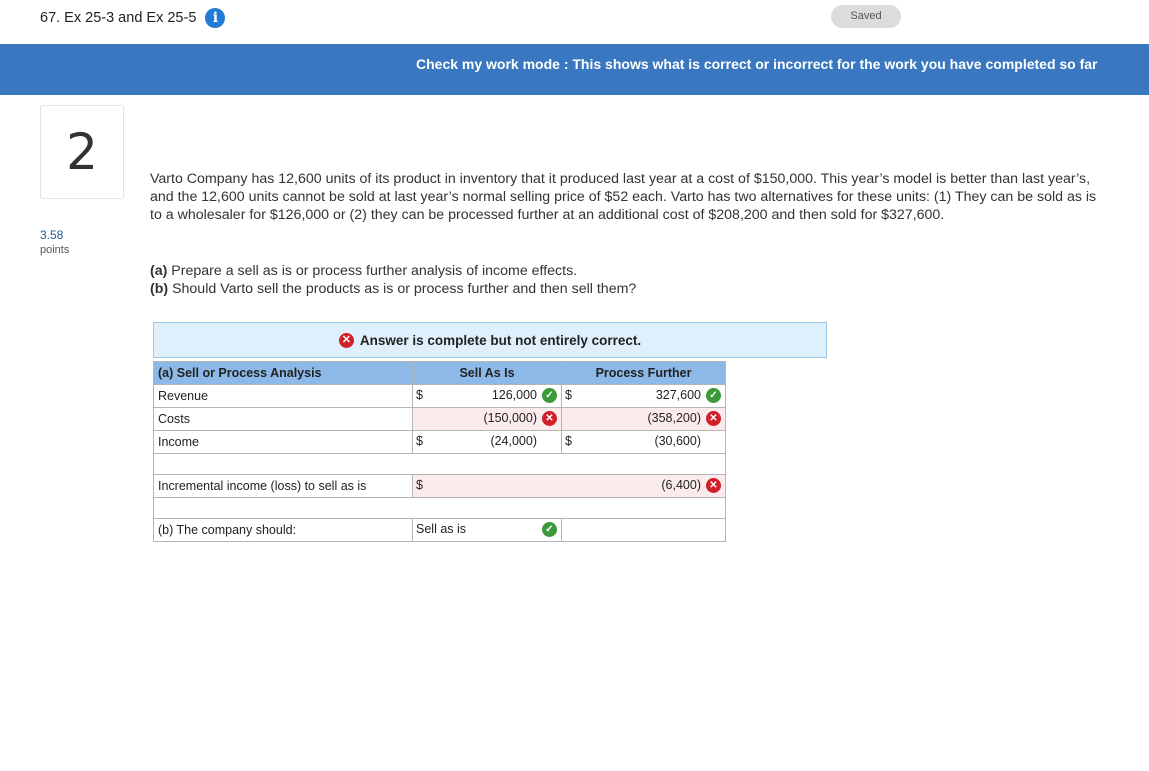 This screenshot has height=771, width=1149. I want to click on company-should-select: Sell as is ✓, so click(487, 530).